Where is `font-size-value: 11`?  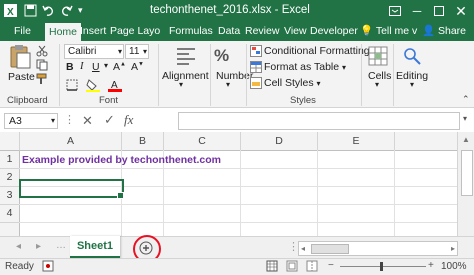
font-size-value: 11 is located at coordinates (134, 51).